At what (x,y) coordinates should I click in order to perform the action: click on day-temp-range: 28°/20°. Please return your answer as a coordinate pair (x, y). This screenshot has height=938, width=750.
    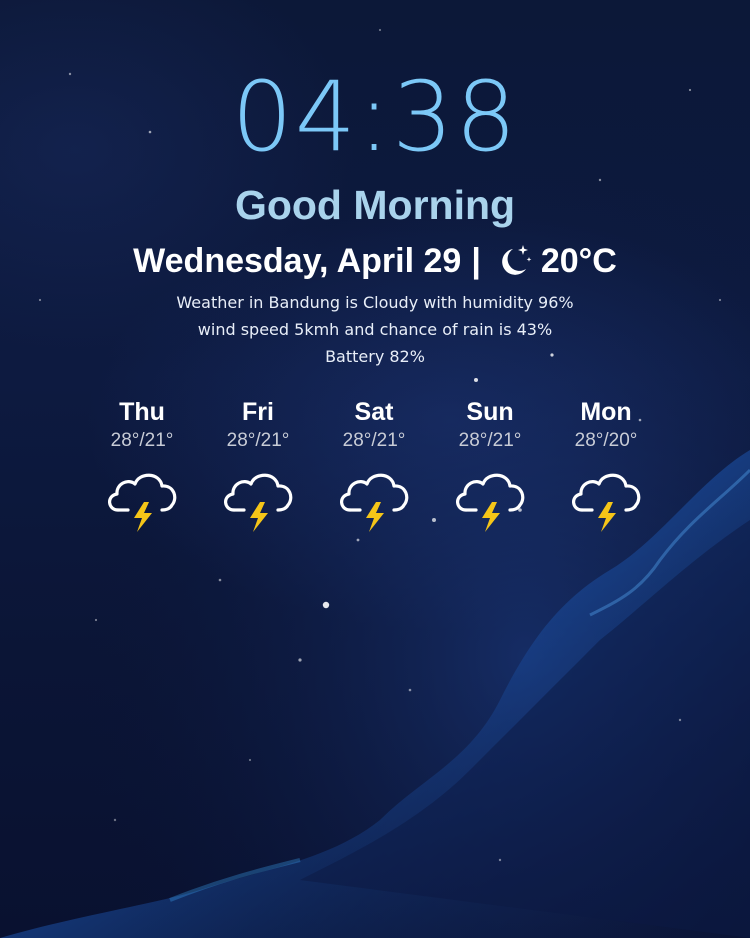
    Looking at the image, I should click on (606, 440).